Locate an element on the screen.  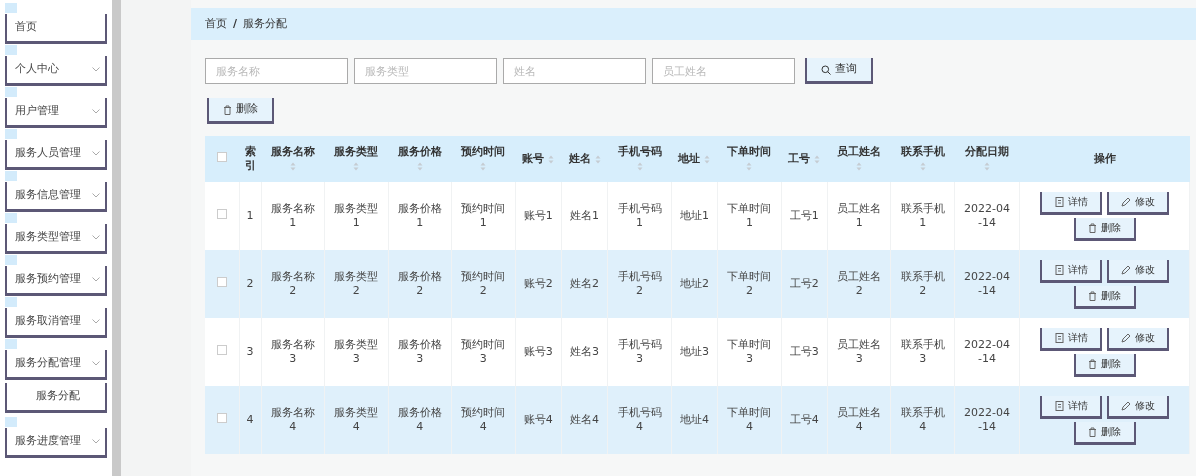
table-cell: 地址3 is located at coordinates (694, 352).